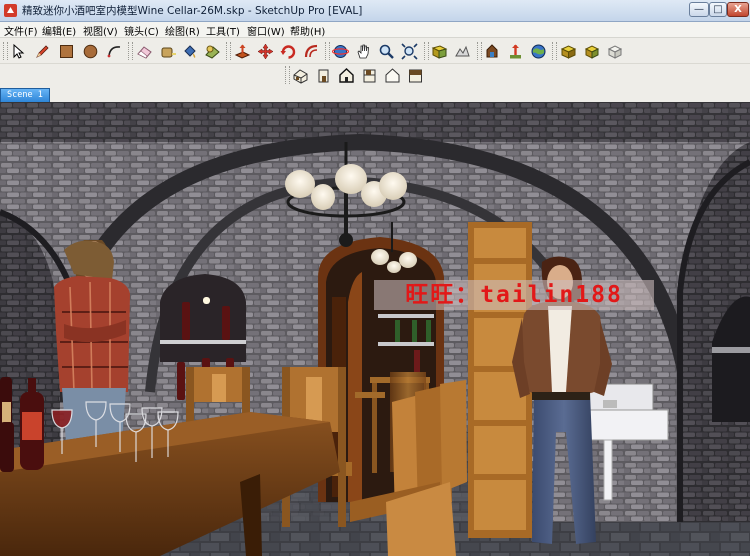  What do you see at coordinates (182, 30) in the screenshot?
I see `menu-draw: 绘图(R)` at bounding box center [182, 30].